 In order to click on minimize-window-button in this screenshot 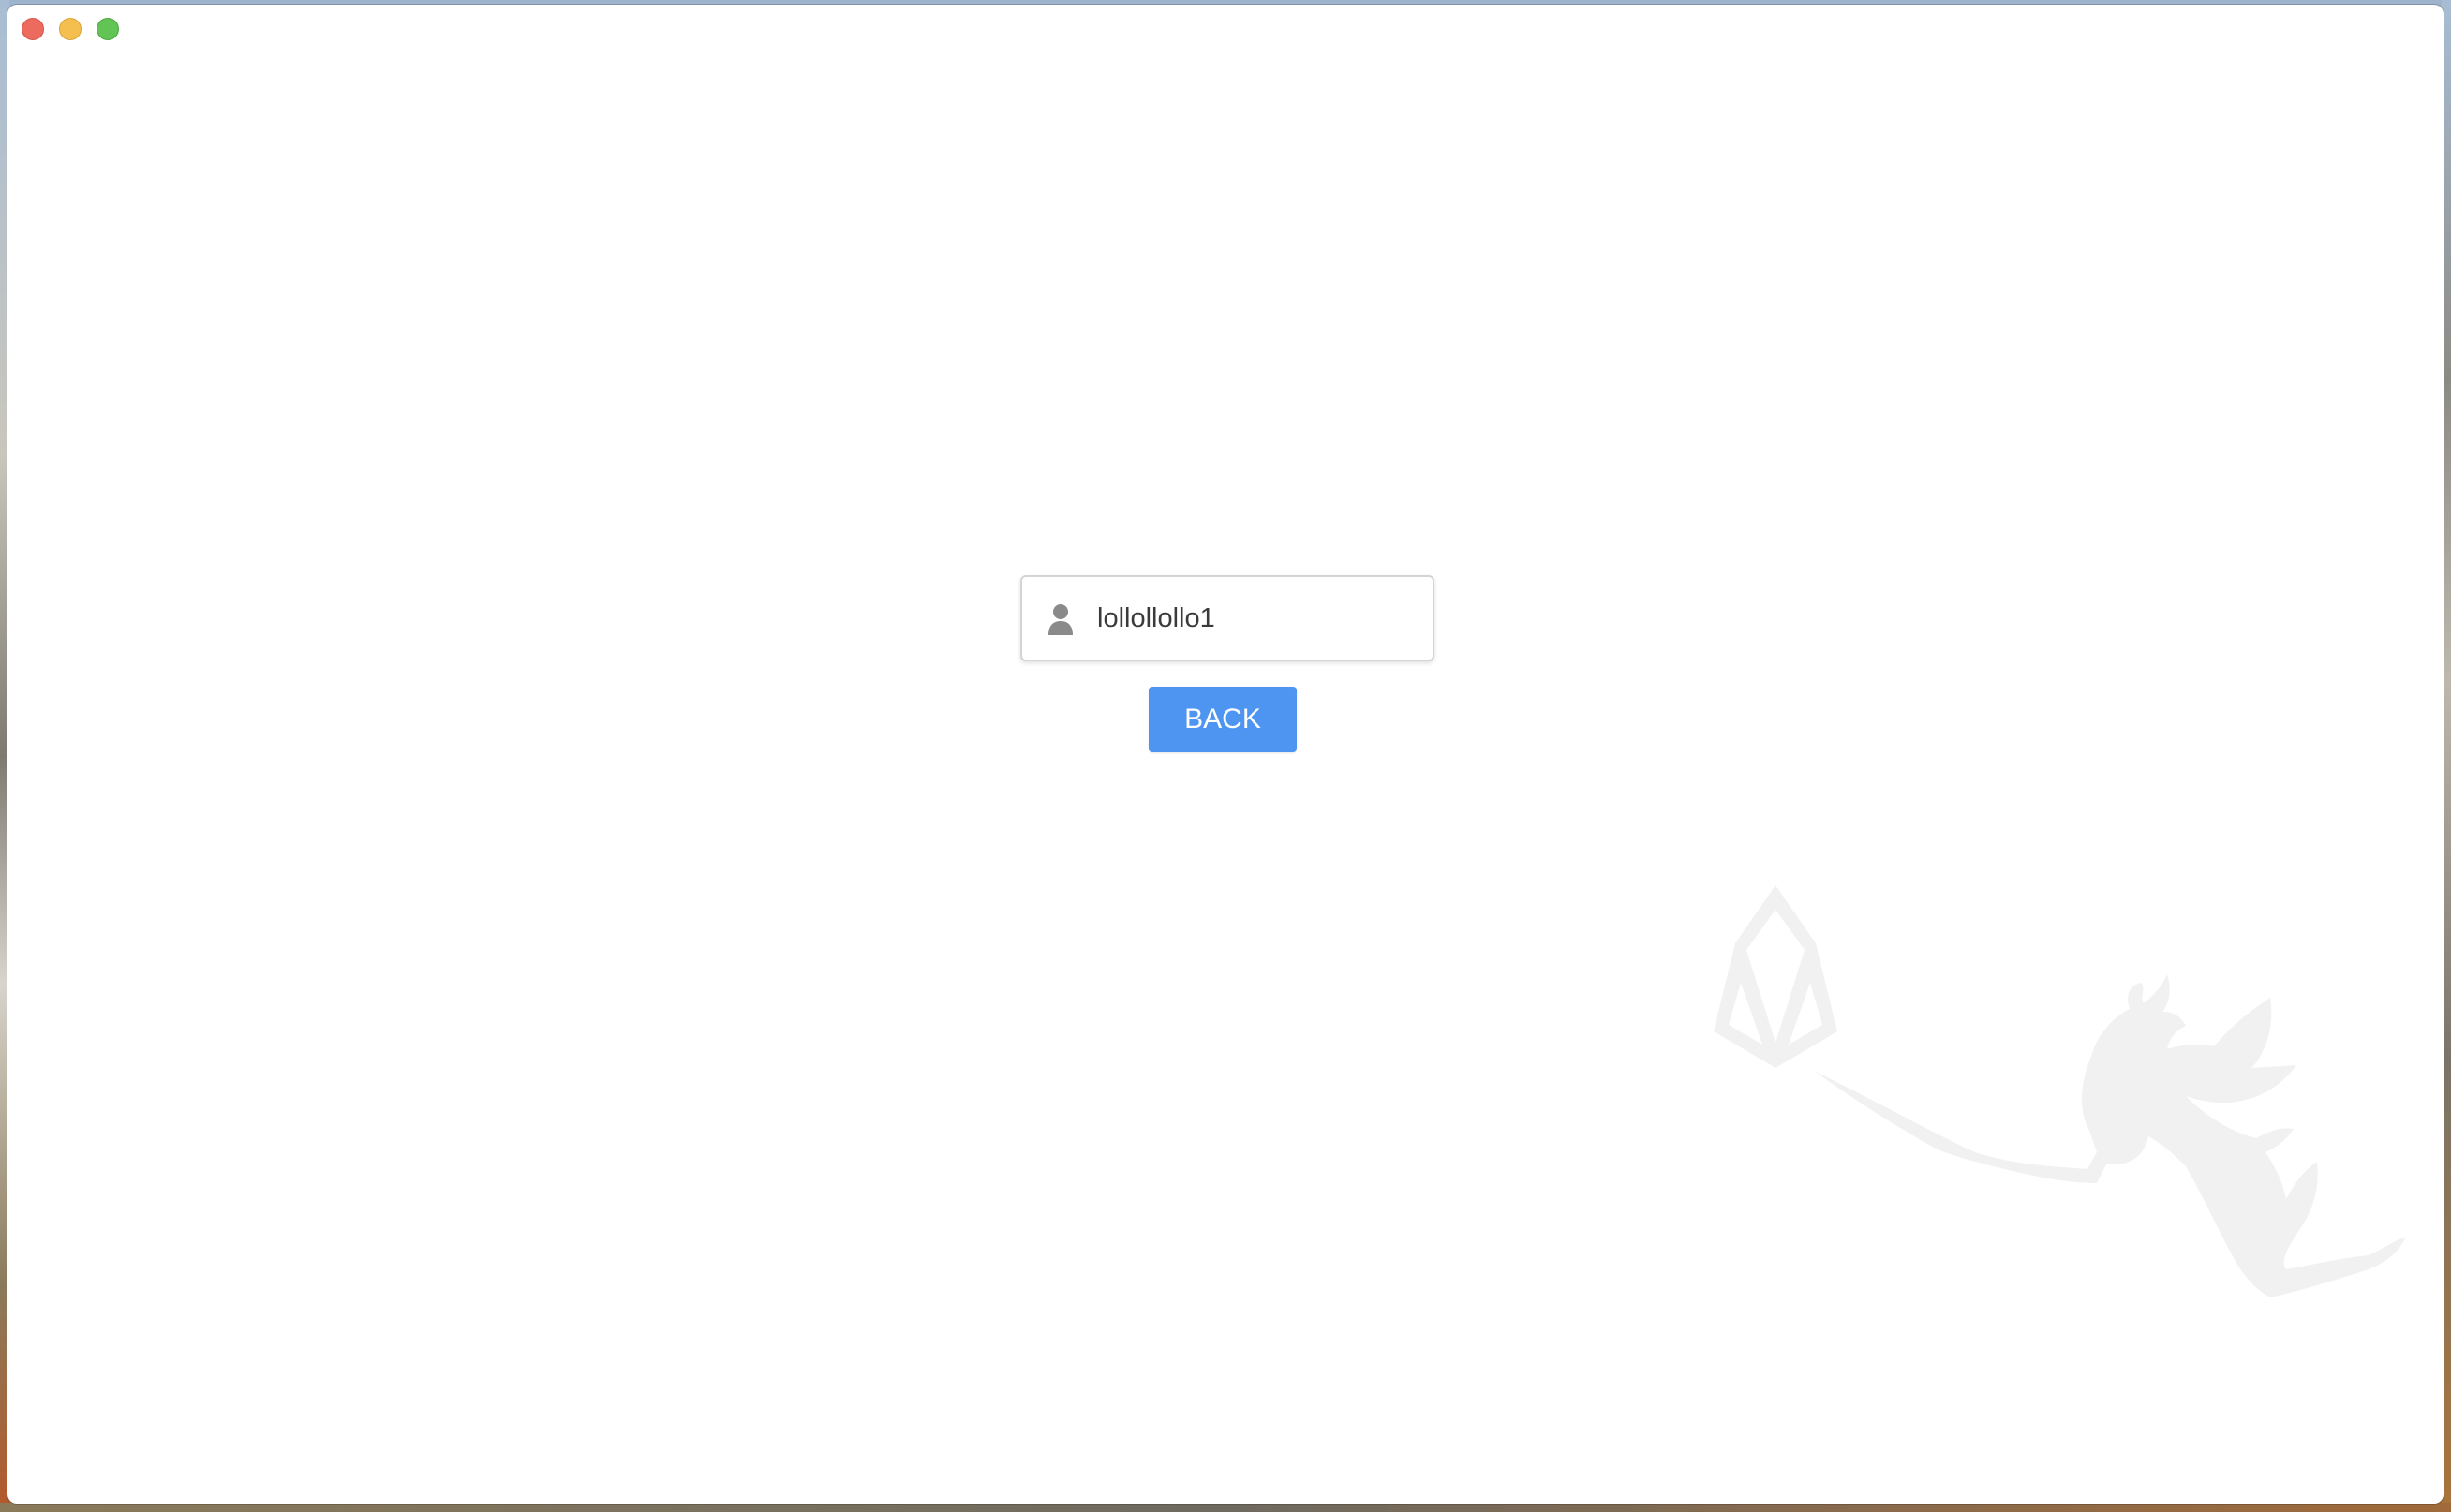, I will do `click(70, 29)`.